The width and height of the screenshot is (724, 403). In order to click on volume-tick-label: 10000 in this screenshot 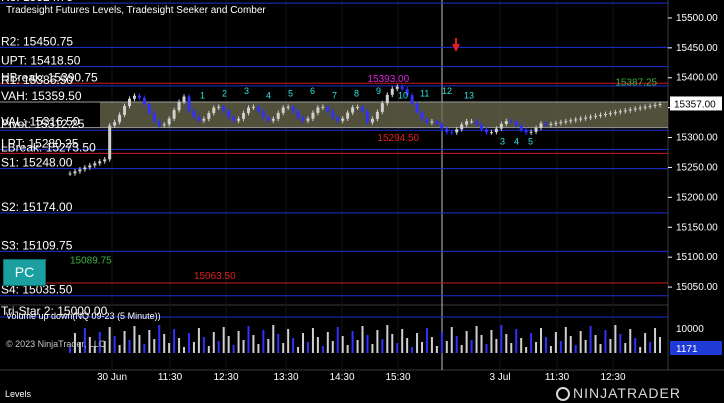, I will do `click(690, 329)`.